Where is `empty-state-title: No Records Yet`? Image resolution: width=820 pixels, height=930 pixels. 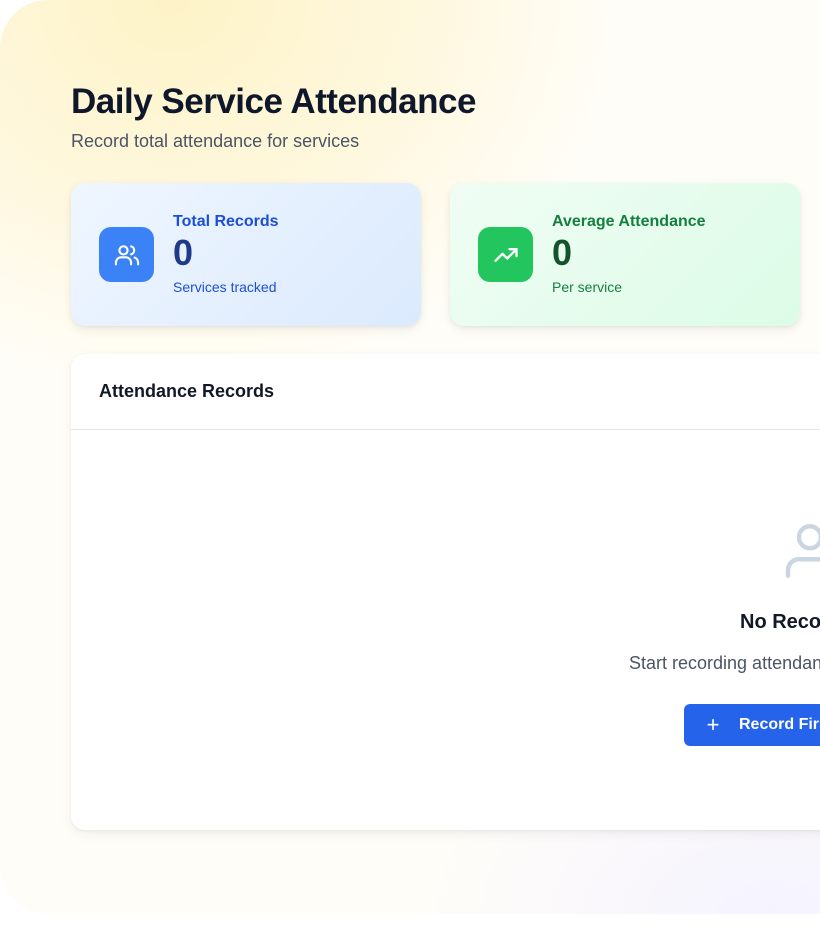
empty-state-title: No Records Yet is located at coordinates (780, 622).